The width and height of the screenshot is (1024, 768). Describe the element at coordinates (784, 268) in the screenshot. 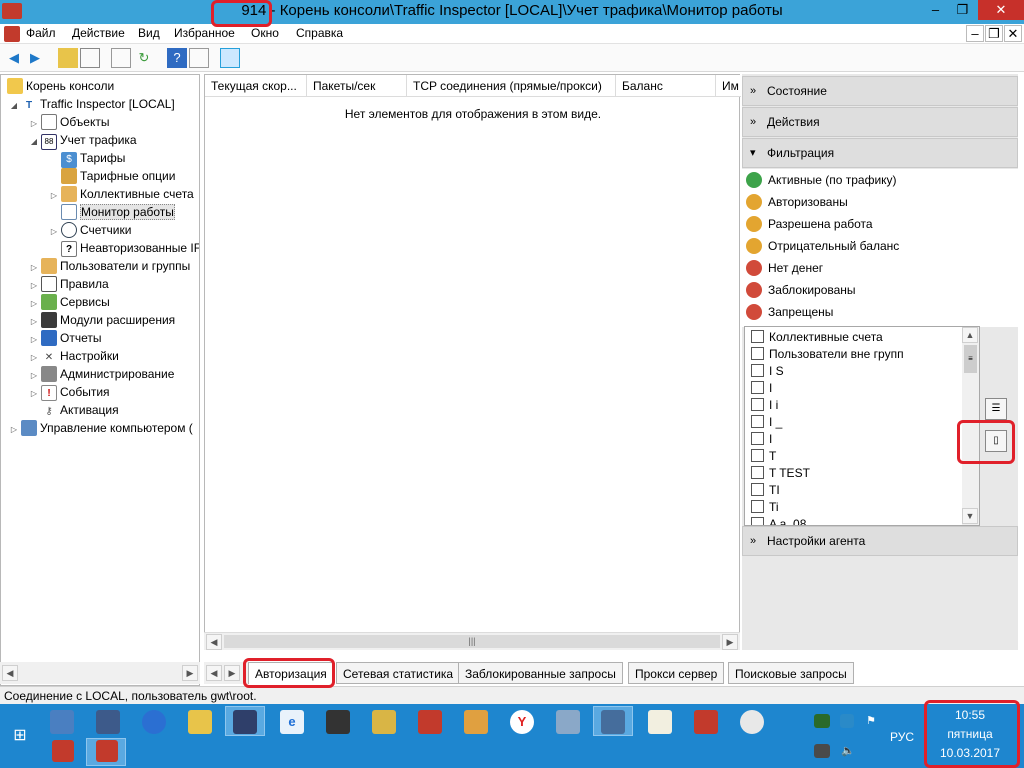

I see `filter-no-money: Нет денег` at that location.